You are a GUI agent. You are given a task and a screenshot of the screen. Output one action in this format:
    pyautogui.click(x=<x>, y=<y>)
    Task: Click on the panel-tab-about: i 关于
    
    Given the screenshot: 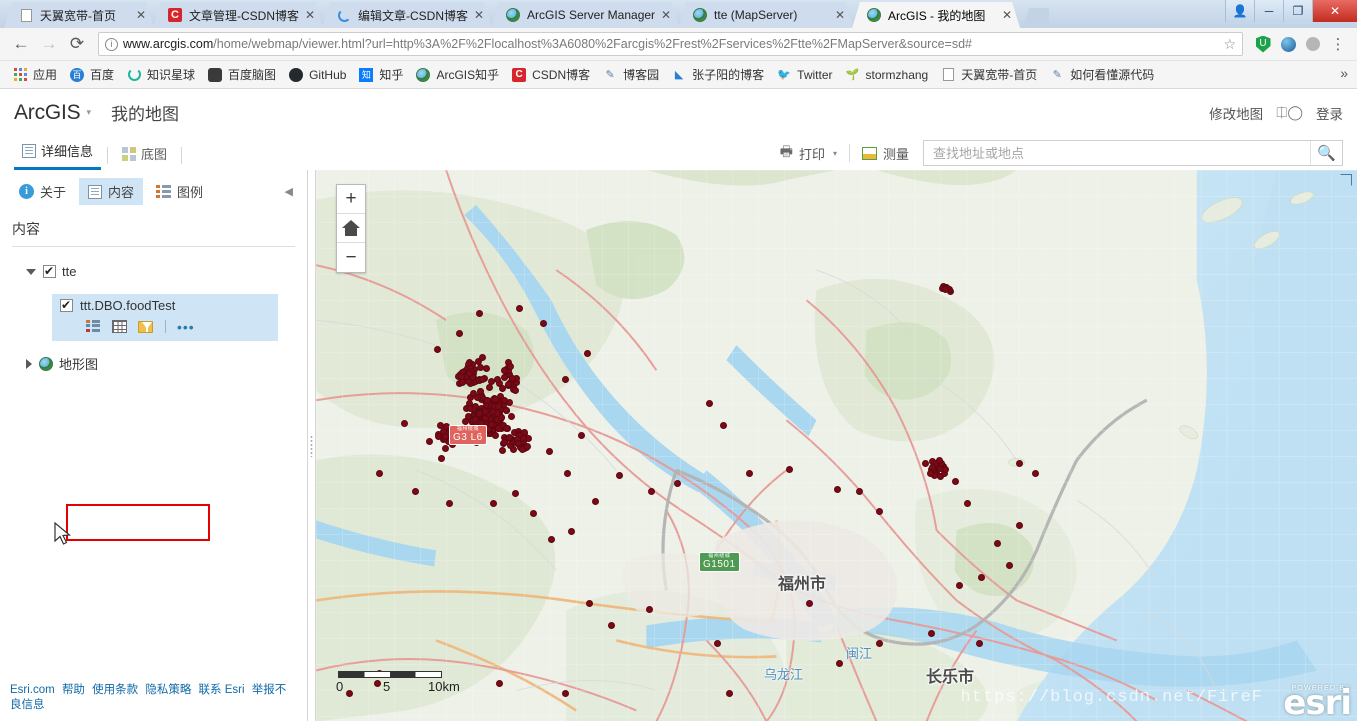 What is the action you would take?
    pyautogui.click(x=42, y=191)
    